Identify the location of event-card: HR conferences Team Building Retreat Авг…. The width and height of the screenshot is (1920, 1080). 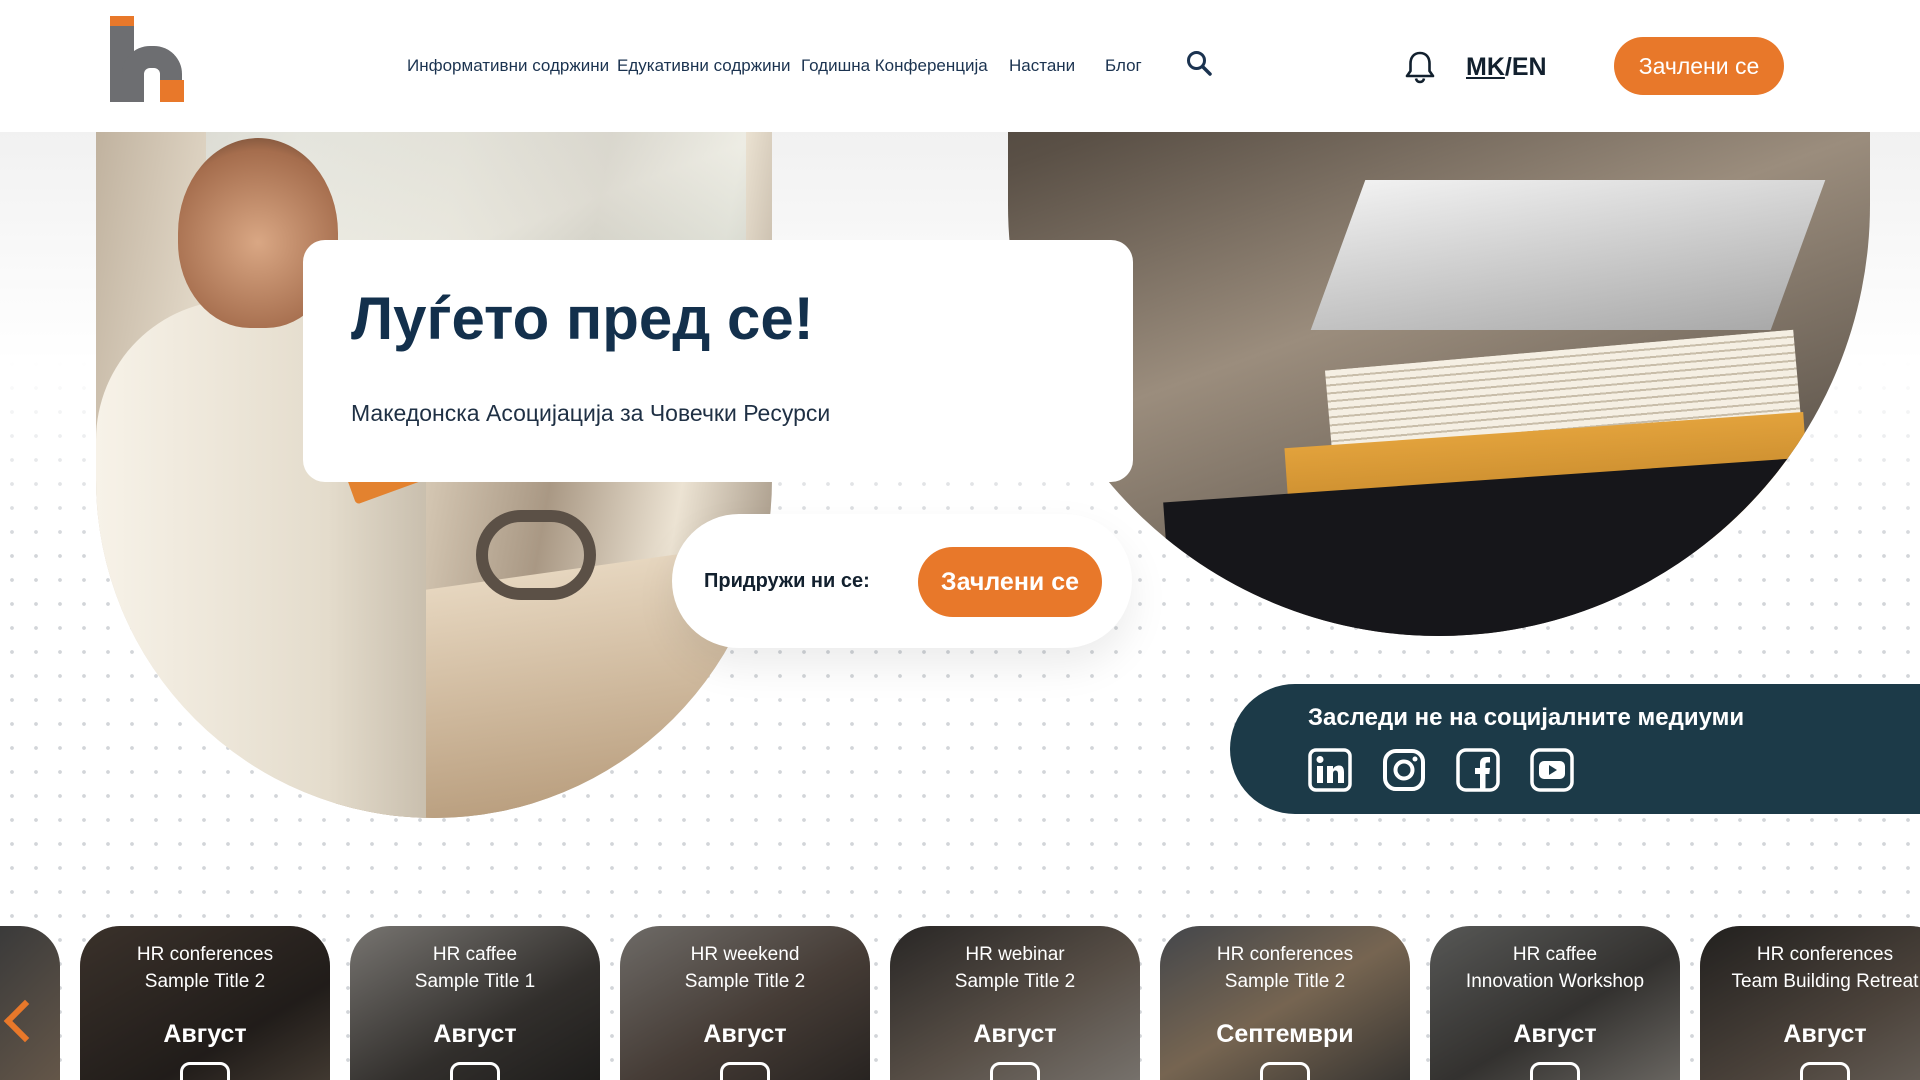
(1810, 1003).